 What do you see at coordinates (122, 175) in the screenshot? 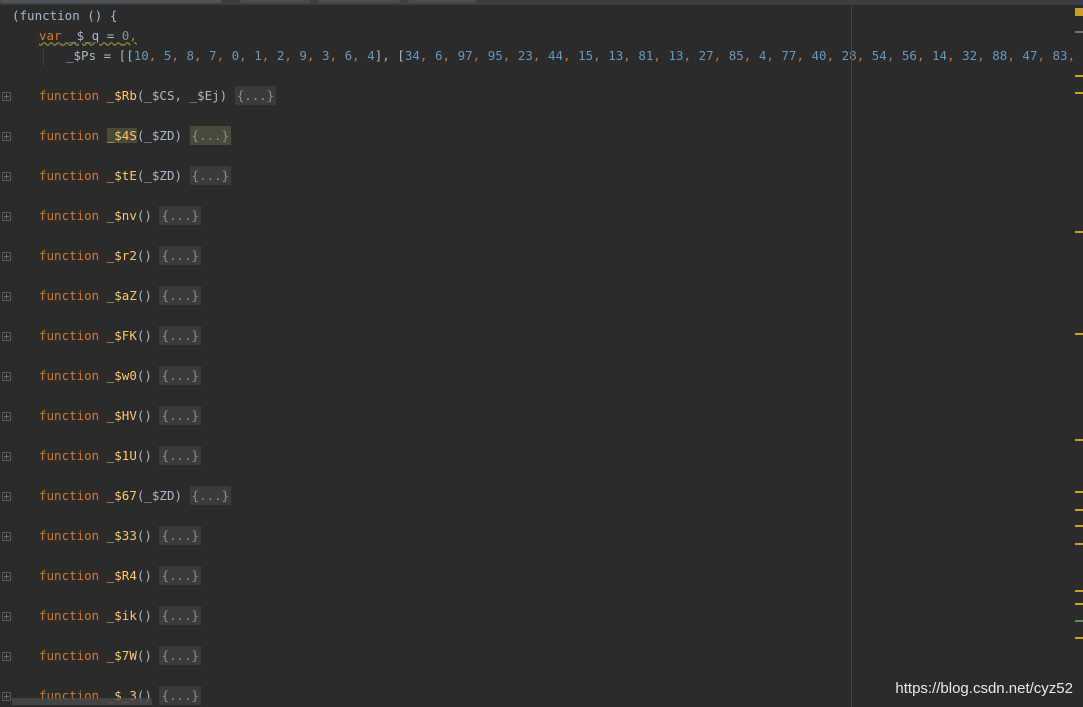
I see `function-name: _$tE` at bounding box center [122, 175].